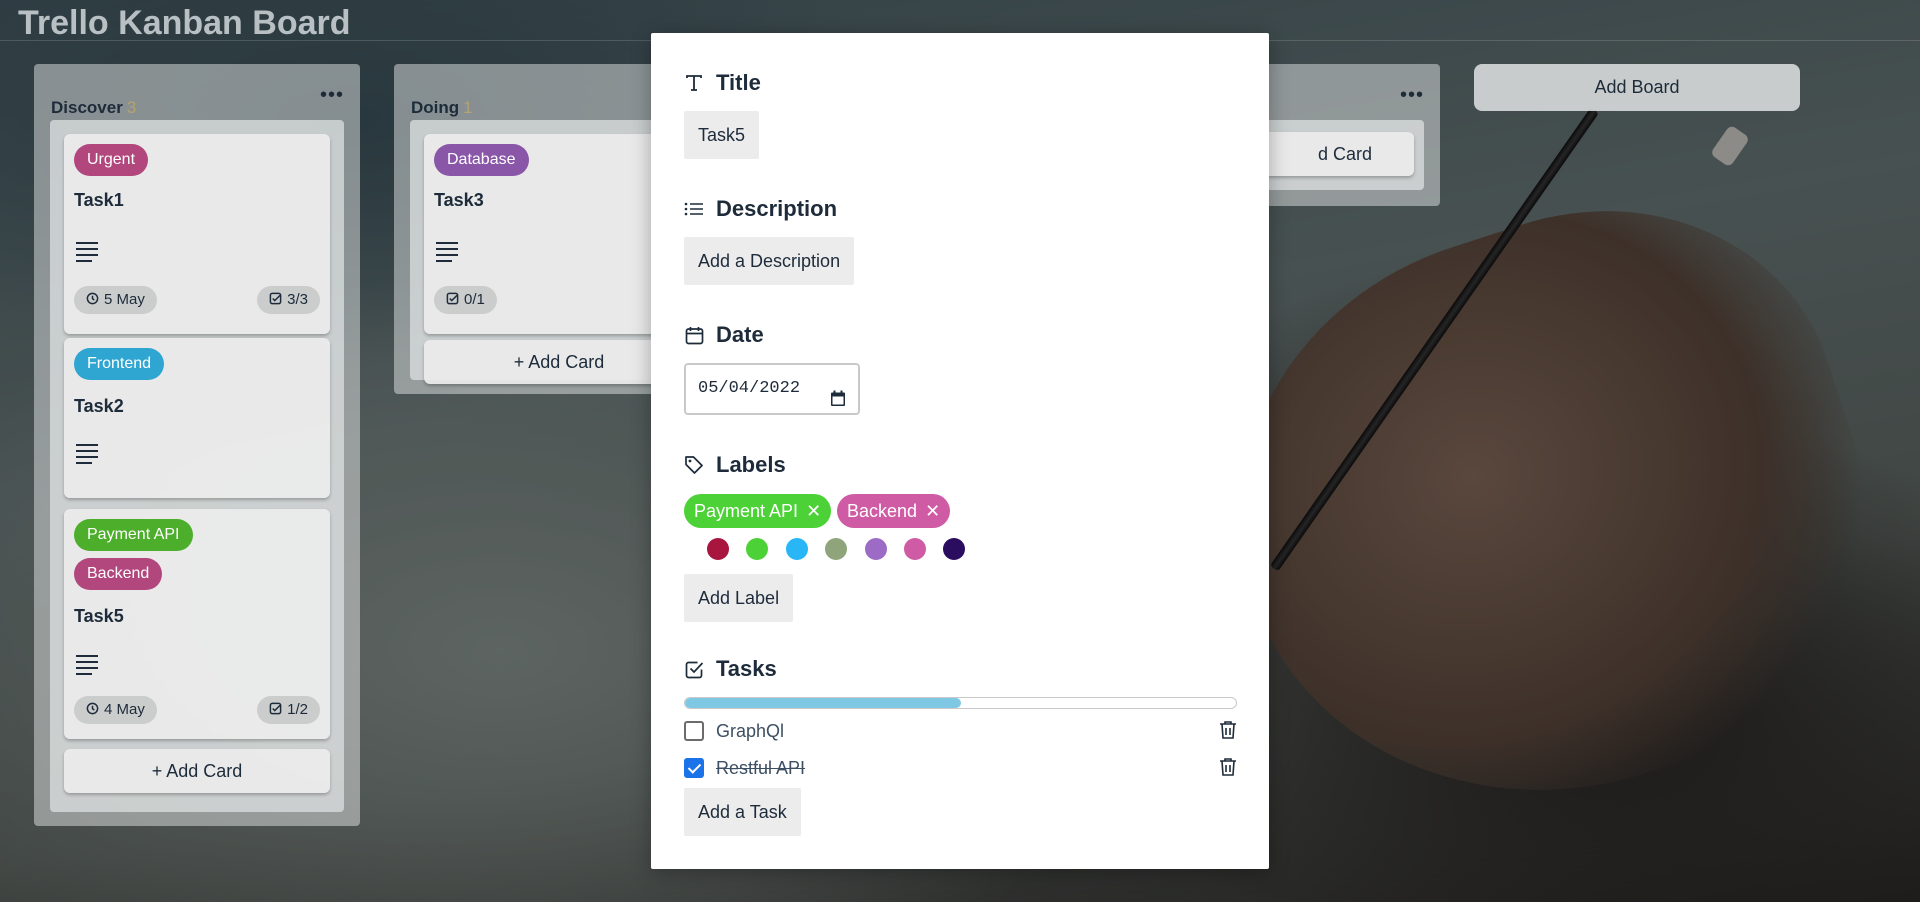  I want to click on tasks-progress-bar, so click(960, 703).